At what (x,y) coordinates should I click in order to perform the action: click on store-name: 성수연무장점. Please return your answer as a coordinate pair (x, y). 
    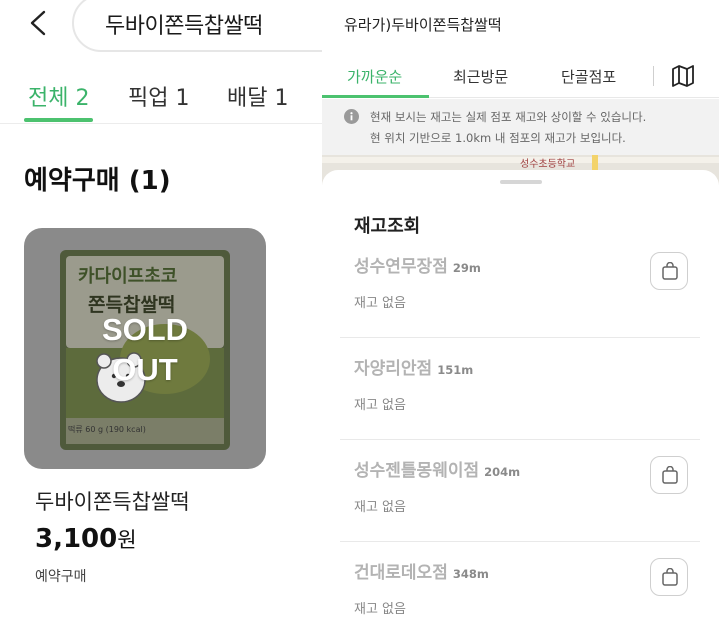
    Looking at the image, I should click on (401, 267).